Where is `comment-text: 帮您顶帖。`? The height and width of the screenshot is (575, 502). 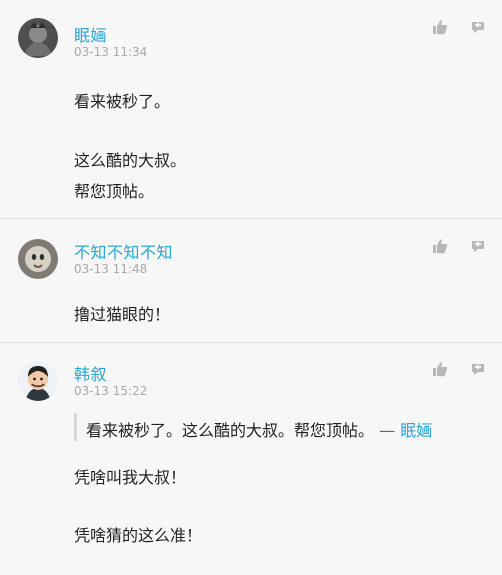 comment-text: 帮您顶帖。 is located at coordinates (114, 191).